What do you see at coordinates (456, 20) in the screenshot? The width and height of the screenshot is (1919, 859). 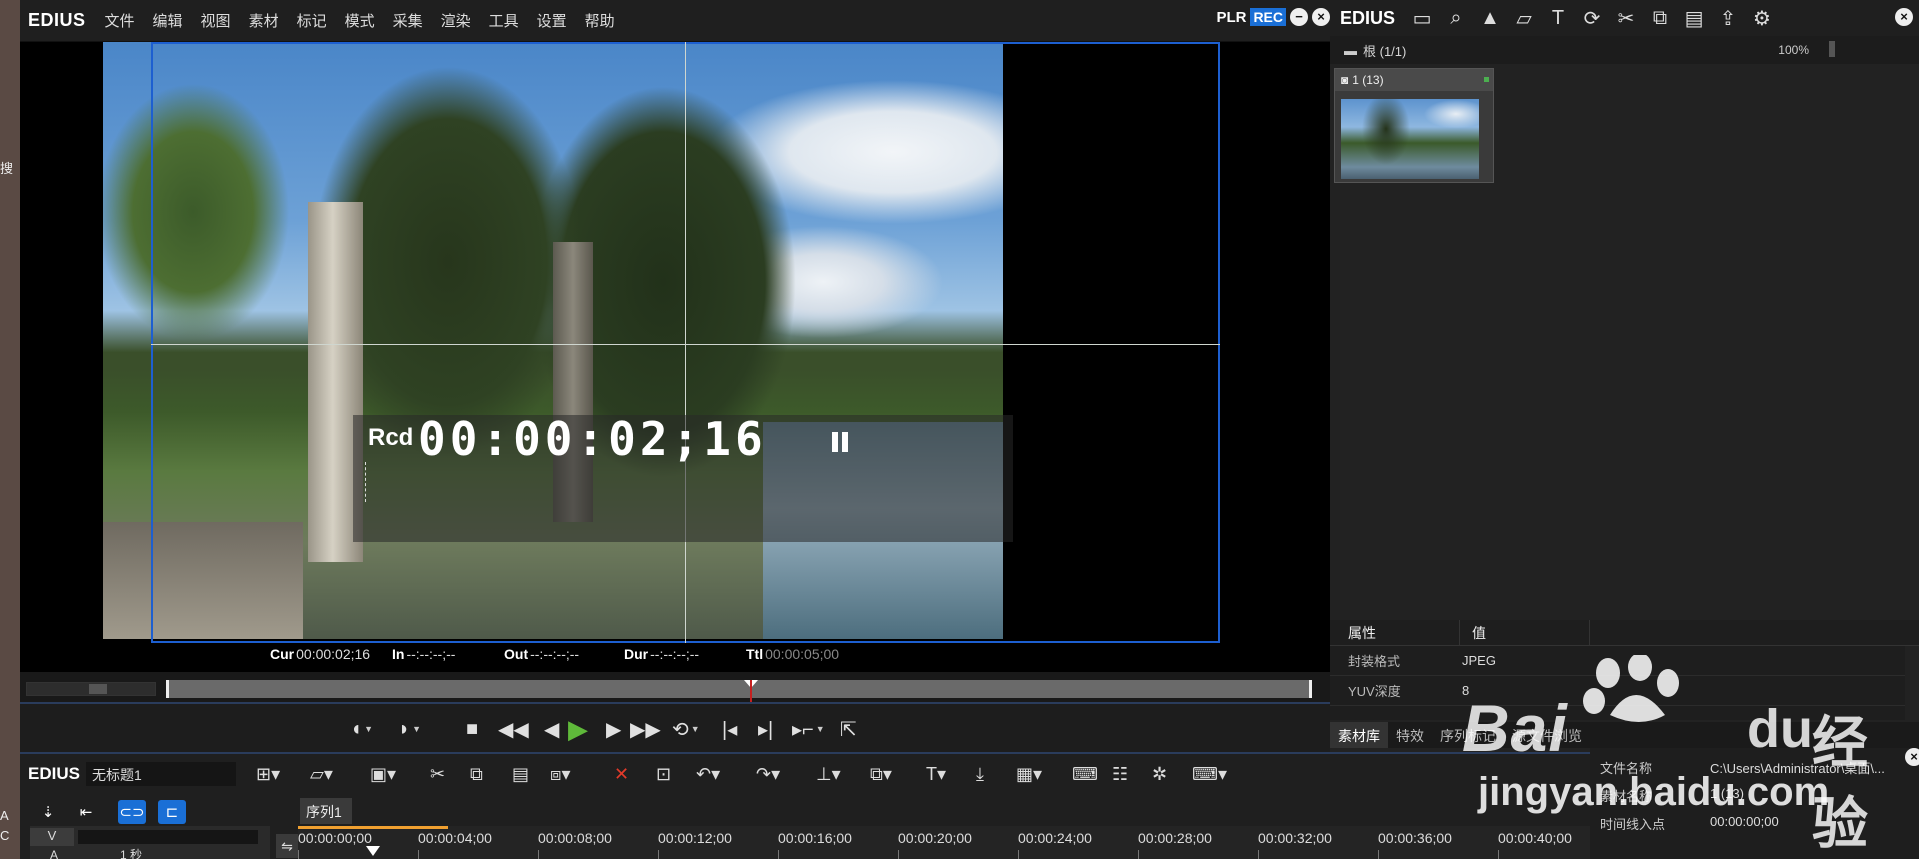 I see `menu-render: 渲染` at bounding box center [456, 20].